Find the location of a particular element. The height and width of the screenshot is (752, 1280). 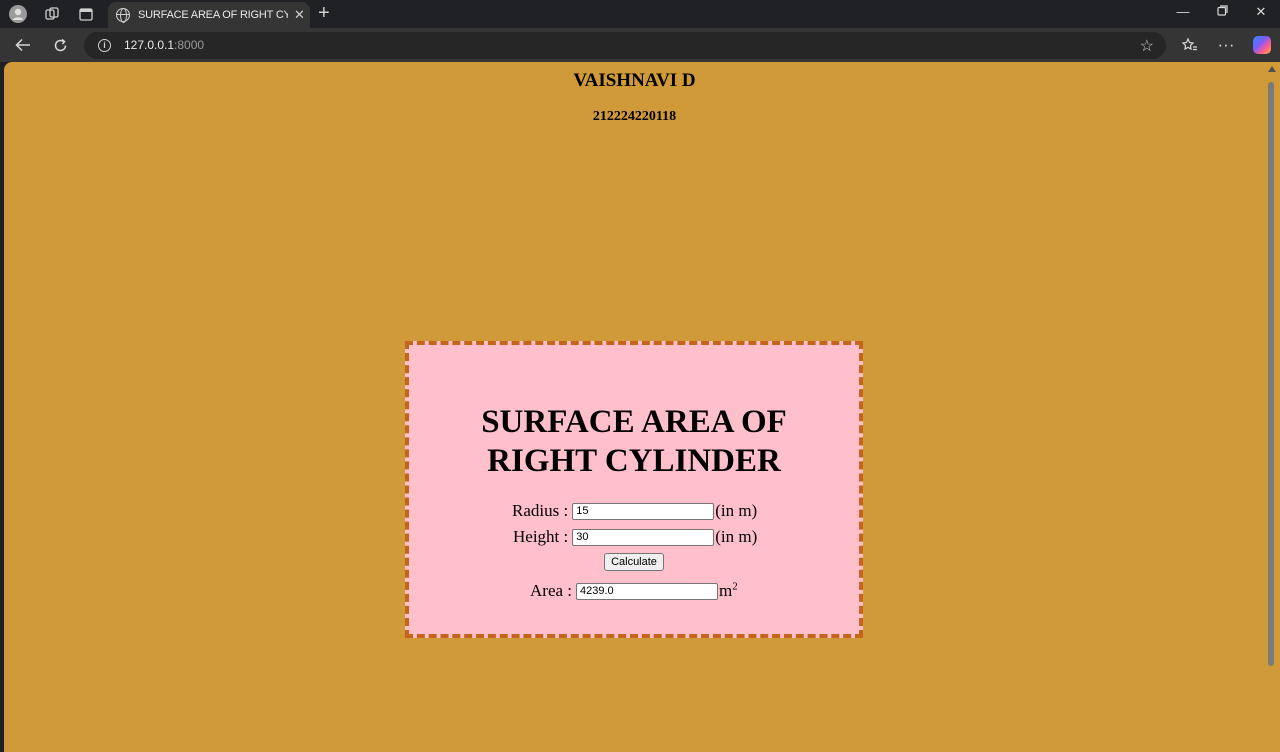

tab-actions-icon is located at coordinates (86, 14).